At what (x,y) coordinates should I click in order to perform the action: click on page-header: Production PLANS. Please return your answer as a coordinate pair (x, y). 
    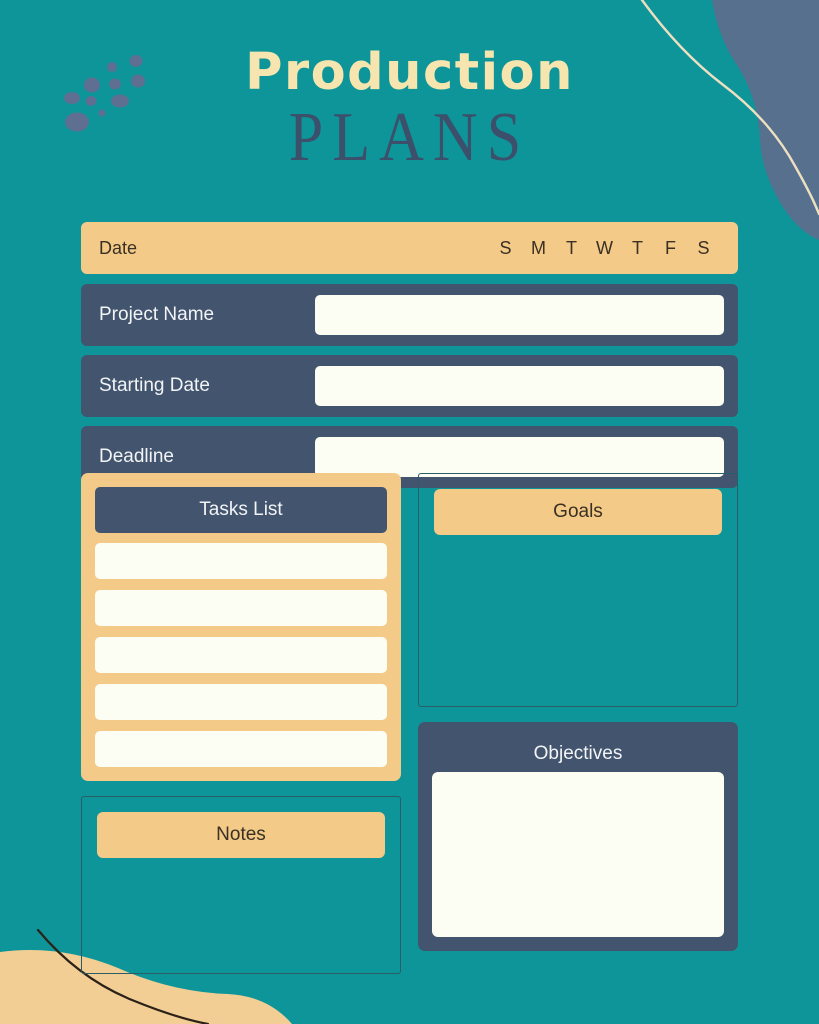
    Looking at the image, I should click on (409, 108).